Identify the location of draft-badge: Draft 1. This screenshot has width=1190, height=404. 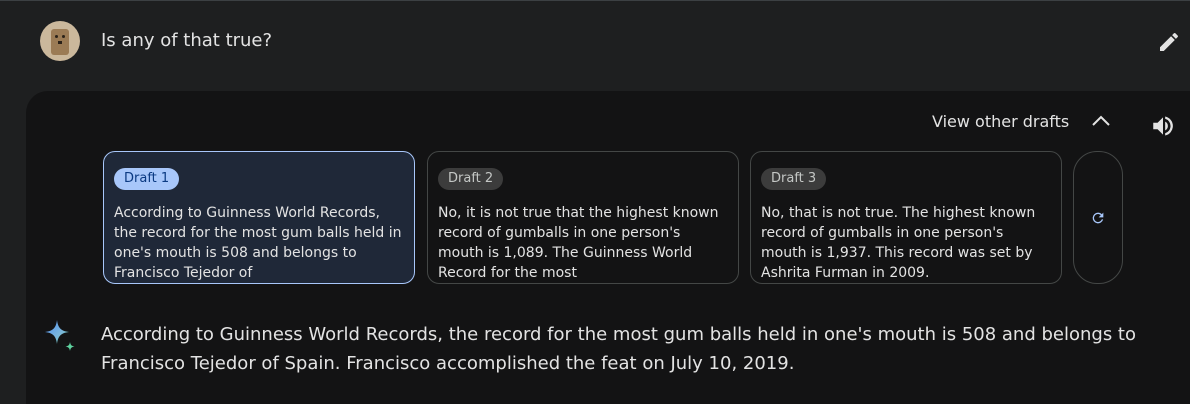
(147, 179).